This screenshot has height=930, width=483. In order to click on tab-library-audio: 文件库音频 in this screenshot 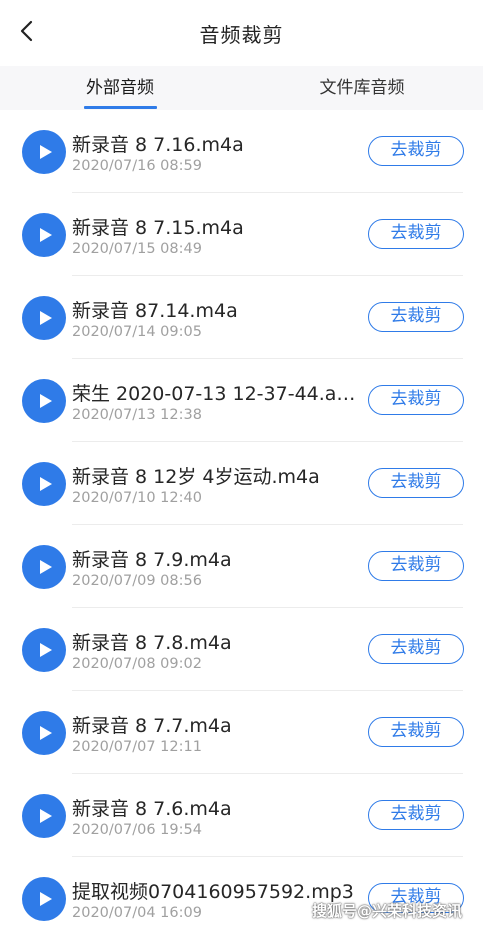, I will do `click(362, 88)`.